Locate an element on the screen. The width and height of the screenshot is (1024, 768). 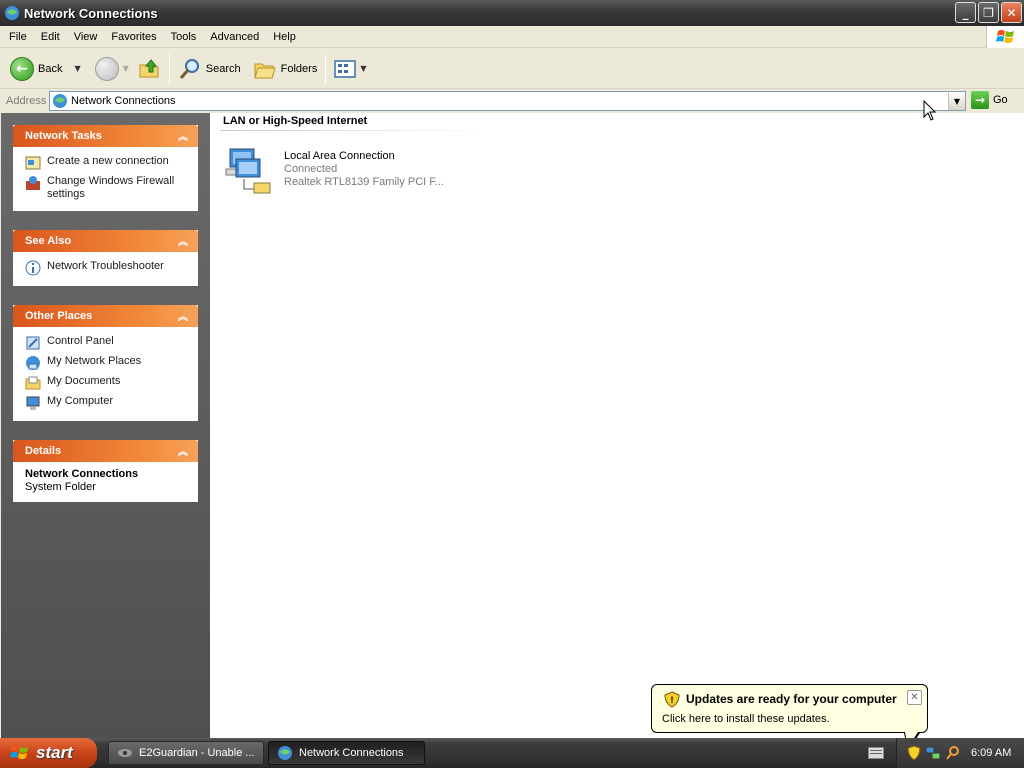
taskbar-item-label: Network Connections is located at coordinates (351, 753).